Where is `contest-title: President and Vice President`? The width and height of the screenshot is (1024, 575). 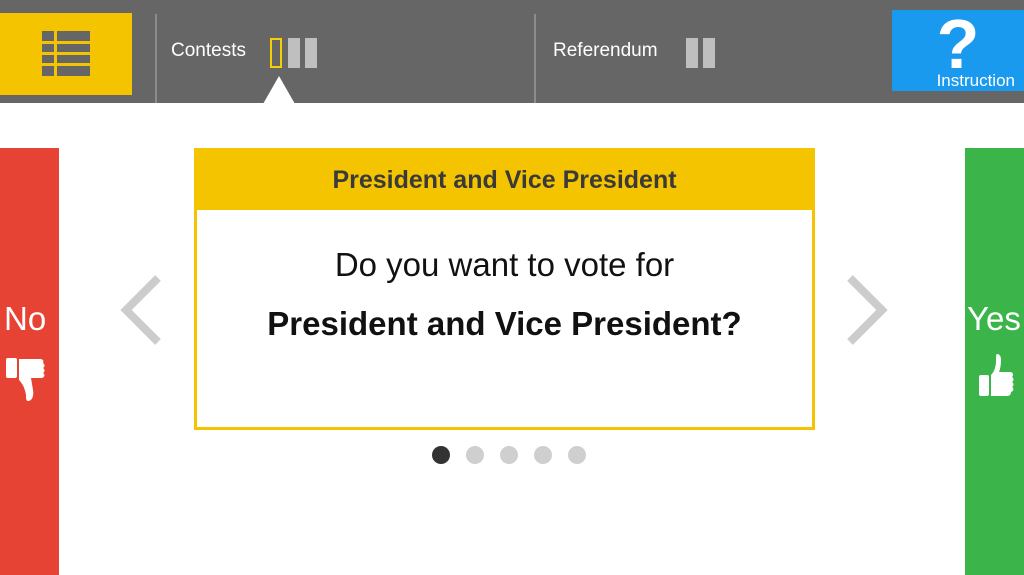 contest-title: President and Vice President is located at coordinates (504, 180).